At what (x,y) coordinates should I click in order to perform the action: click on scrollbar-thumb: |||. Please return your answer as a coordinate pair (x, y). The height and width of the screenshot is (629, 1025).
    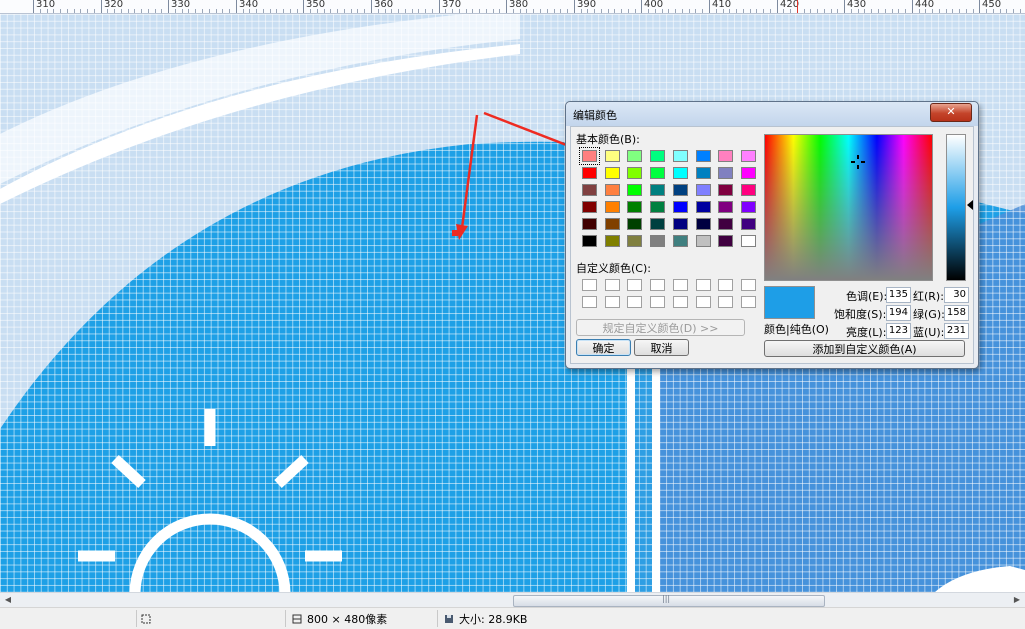
    Looking at the image, I should click on (669, 600).